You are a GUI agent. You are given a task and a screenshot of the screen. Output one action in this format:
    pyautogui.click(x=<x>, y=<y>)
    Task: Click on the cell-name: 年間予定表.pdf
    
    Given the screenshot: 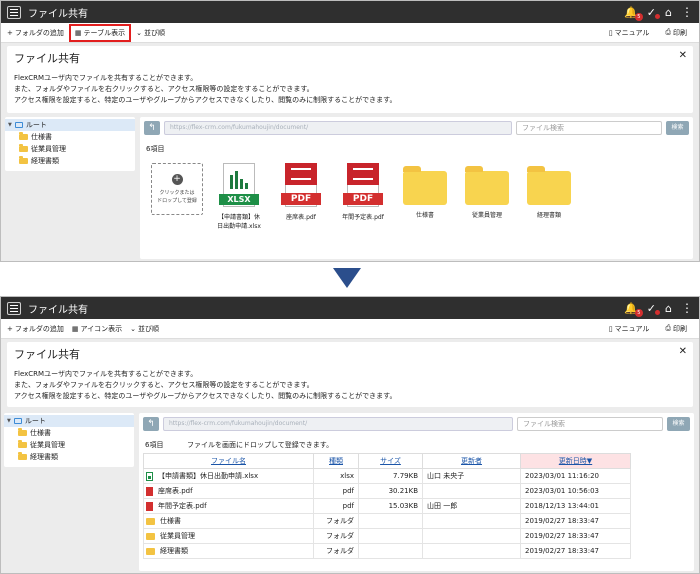 What is the action you would take?
    pyautogui.click(x=228, y=506)
    